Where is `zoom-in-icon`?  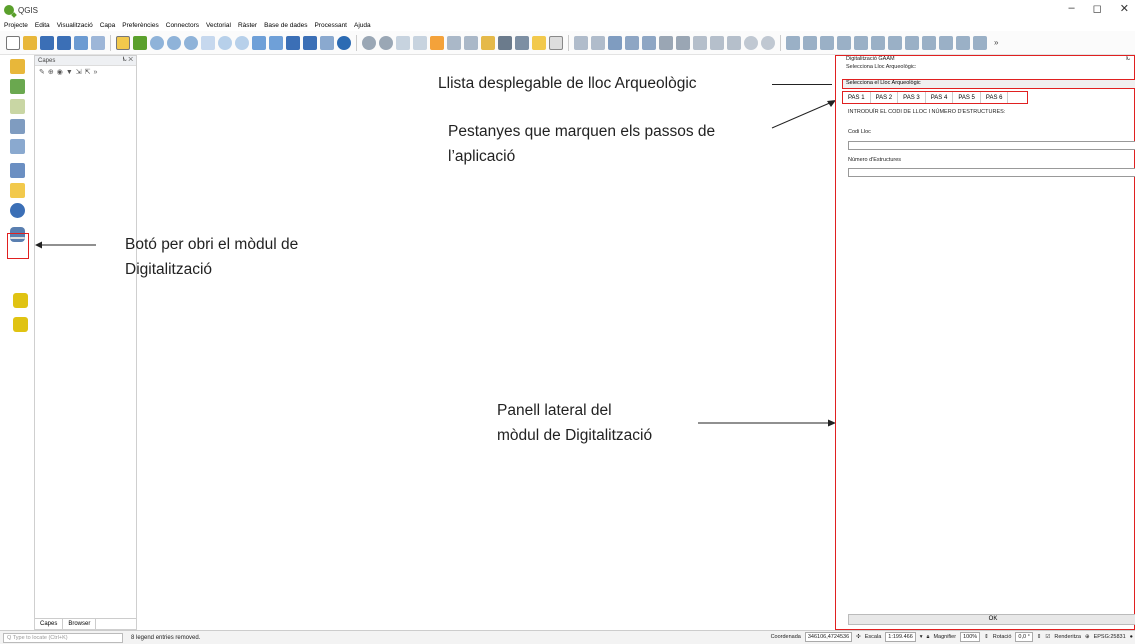
zoom-in-icon is located at coordinates (157, 42).